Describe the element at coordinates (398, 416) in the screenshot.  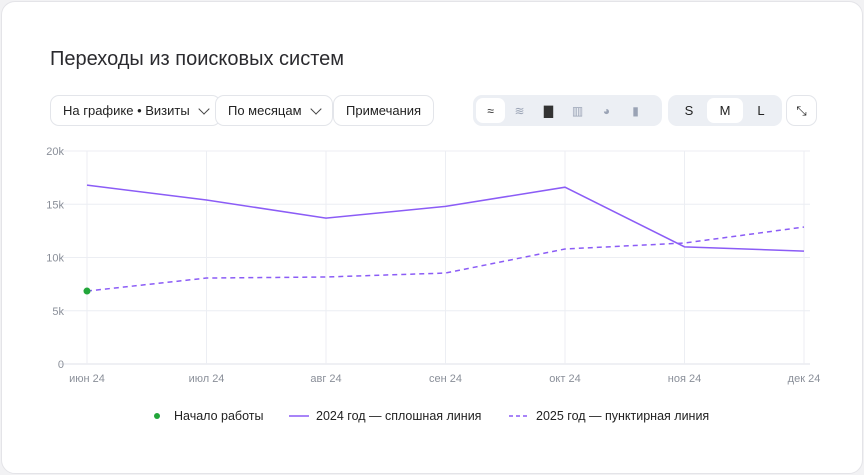
I see `legend-label: 2024 год — сплошная линия` at that location.